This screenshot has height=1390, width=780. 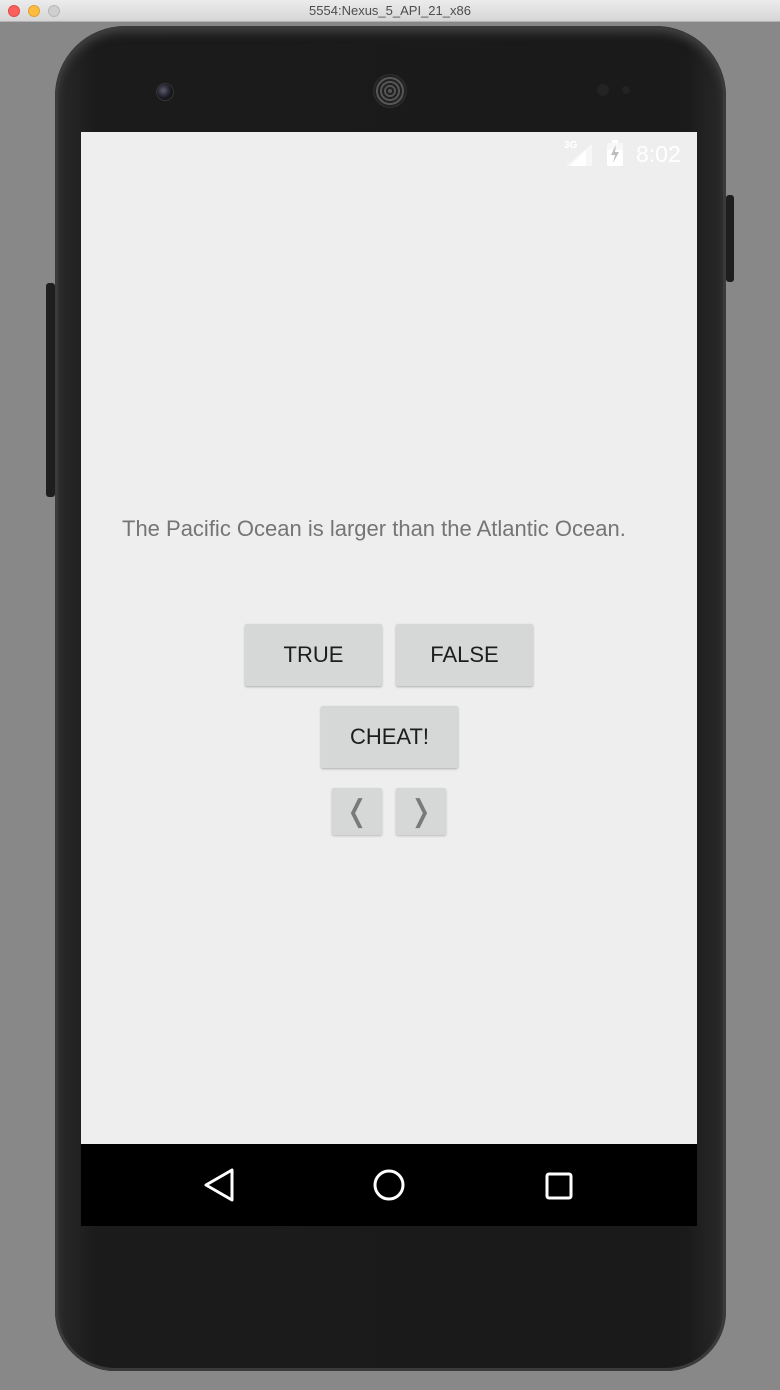 What do you see at coordinates (658, 154) in the screenshot?
I see `status-clock: 8:02` at bounding box center [658, 154].